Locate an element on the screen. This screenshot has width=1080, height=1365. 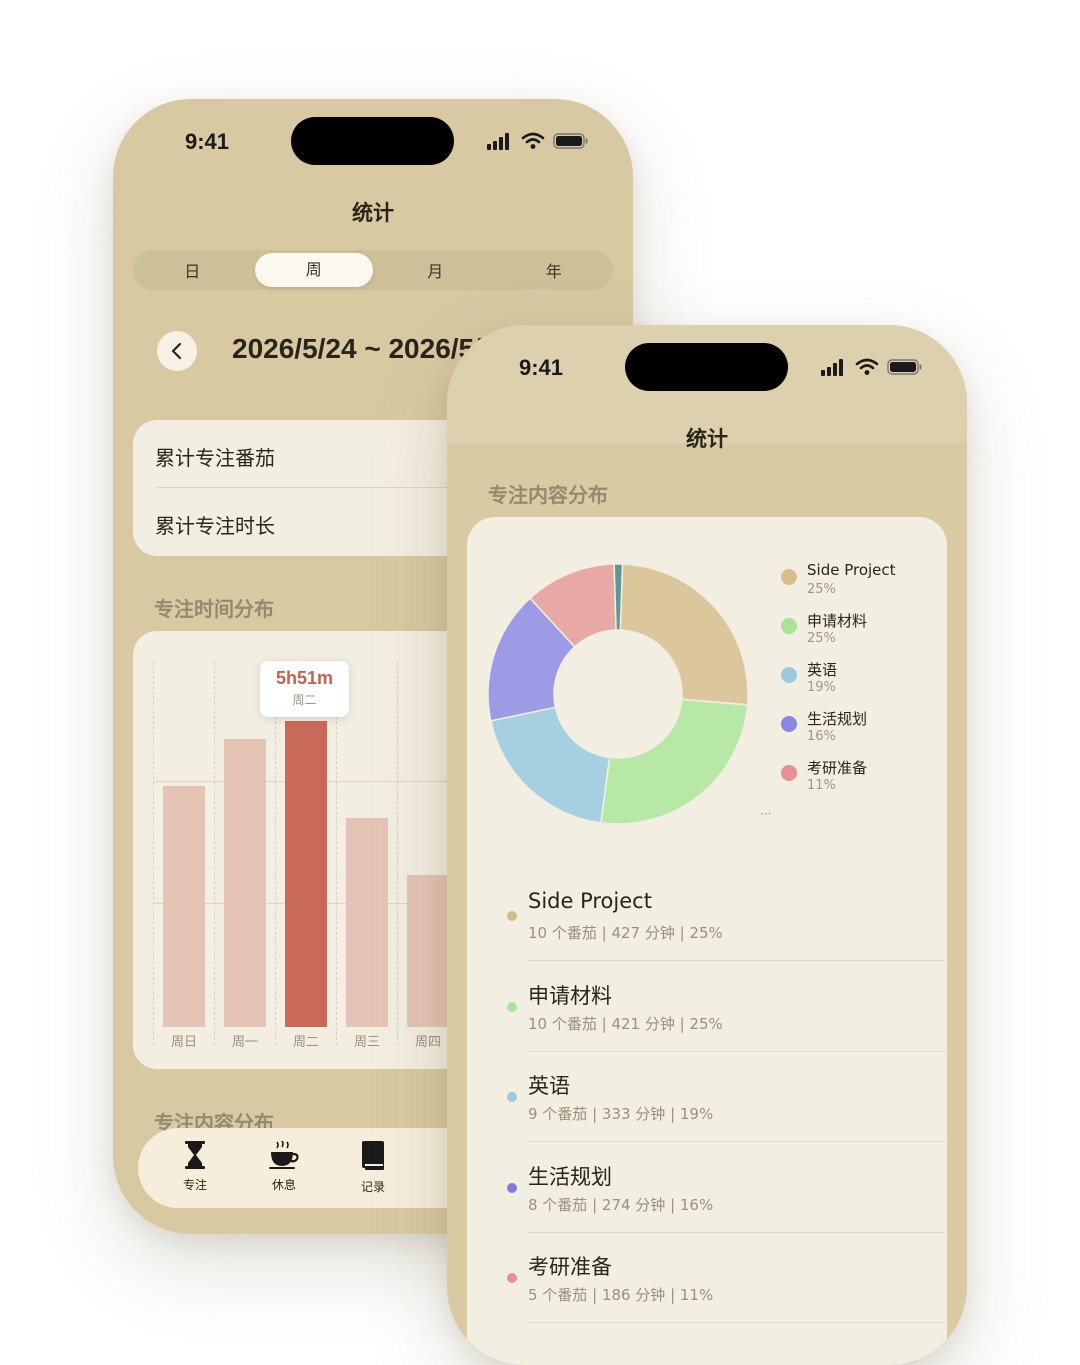
legend-pct: 16% is located at coordinates (821, 736).